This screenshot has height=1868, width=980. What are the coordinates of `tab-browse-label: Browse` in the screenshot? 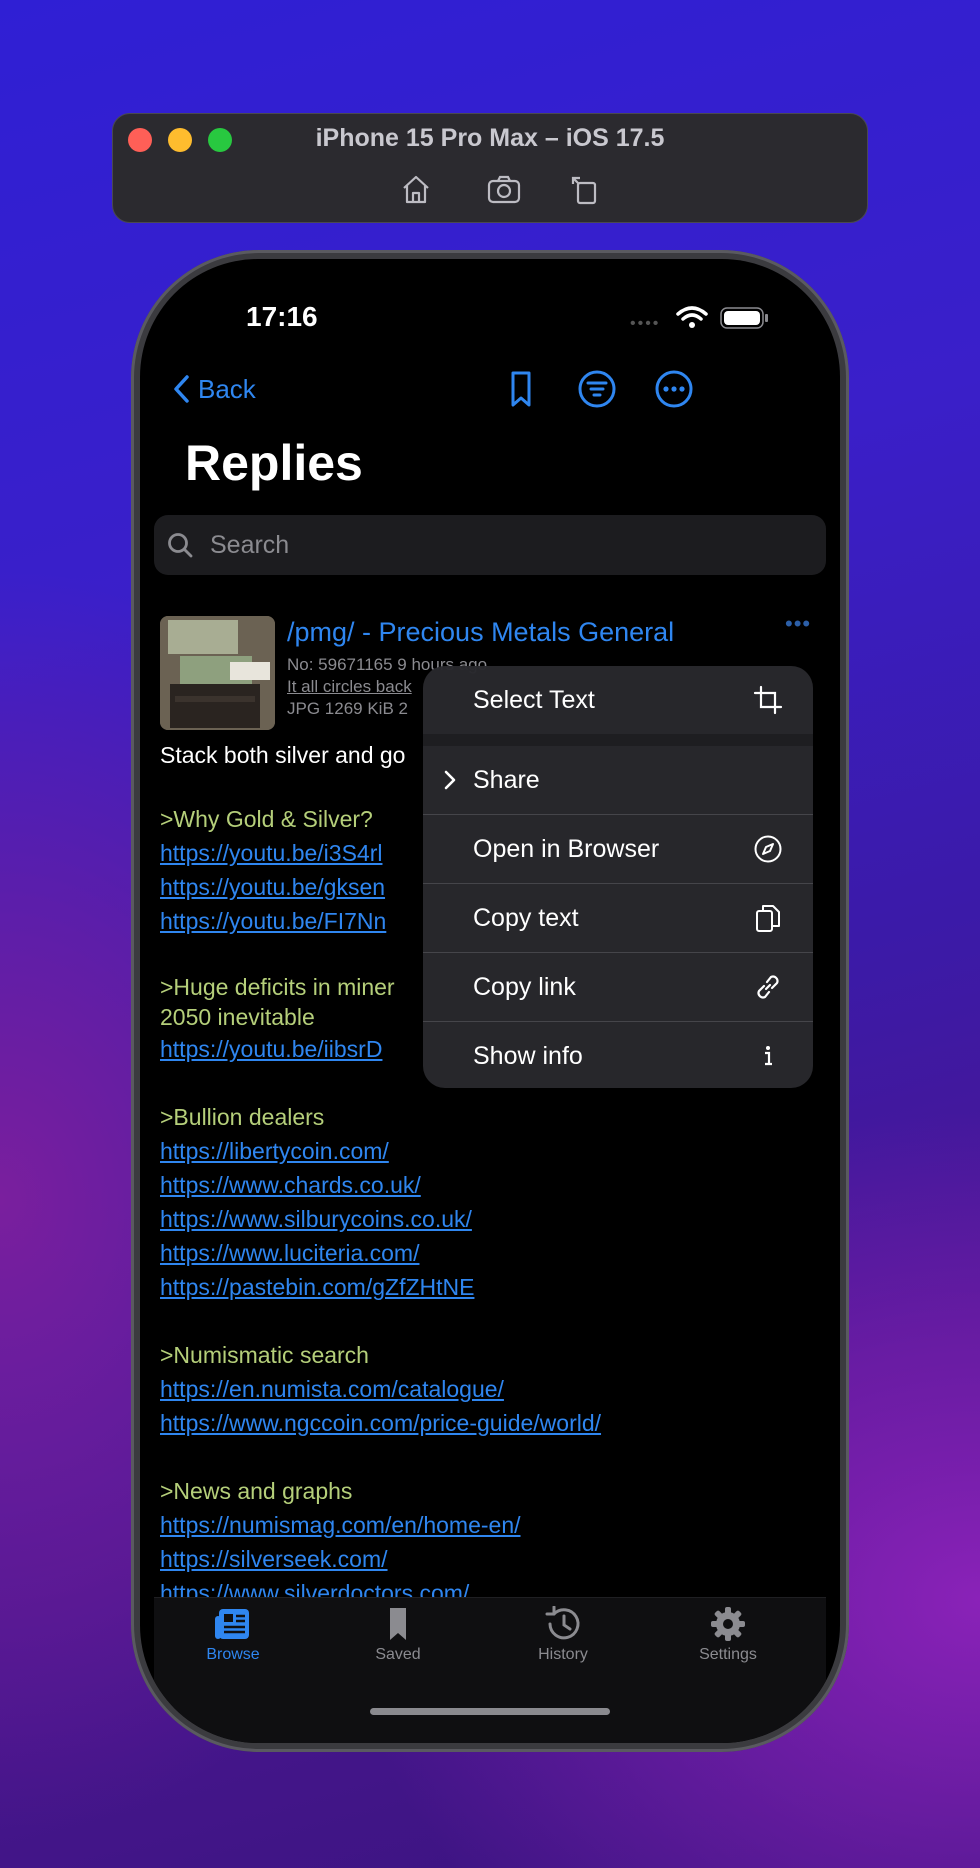 It's located at (233, 1654).